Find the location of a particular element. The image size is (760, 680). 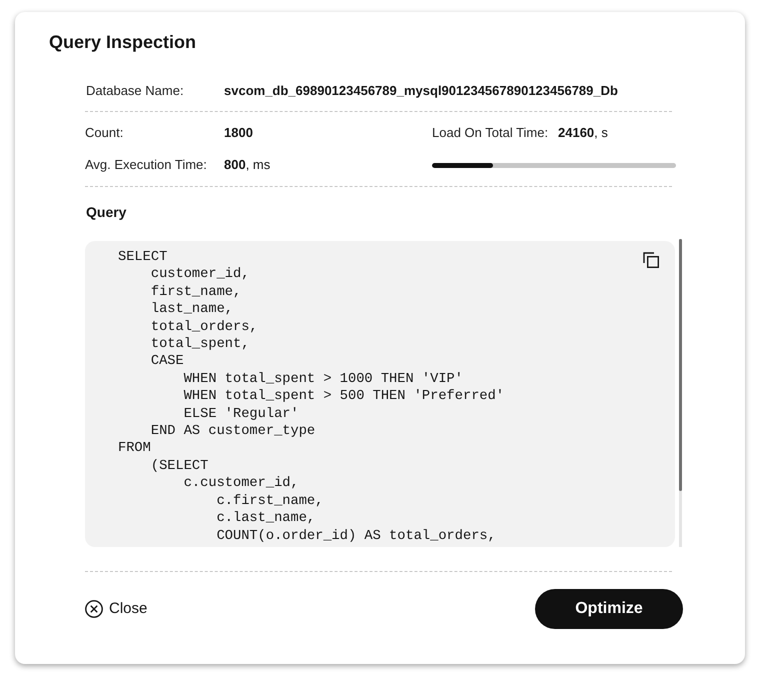

dialog-title: Query Inspection is located at coordinates (122, 42).